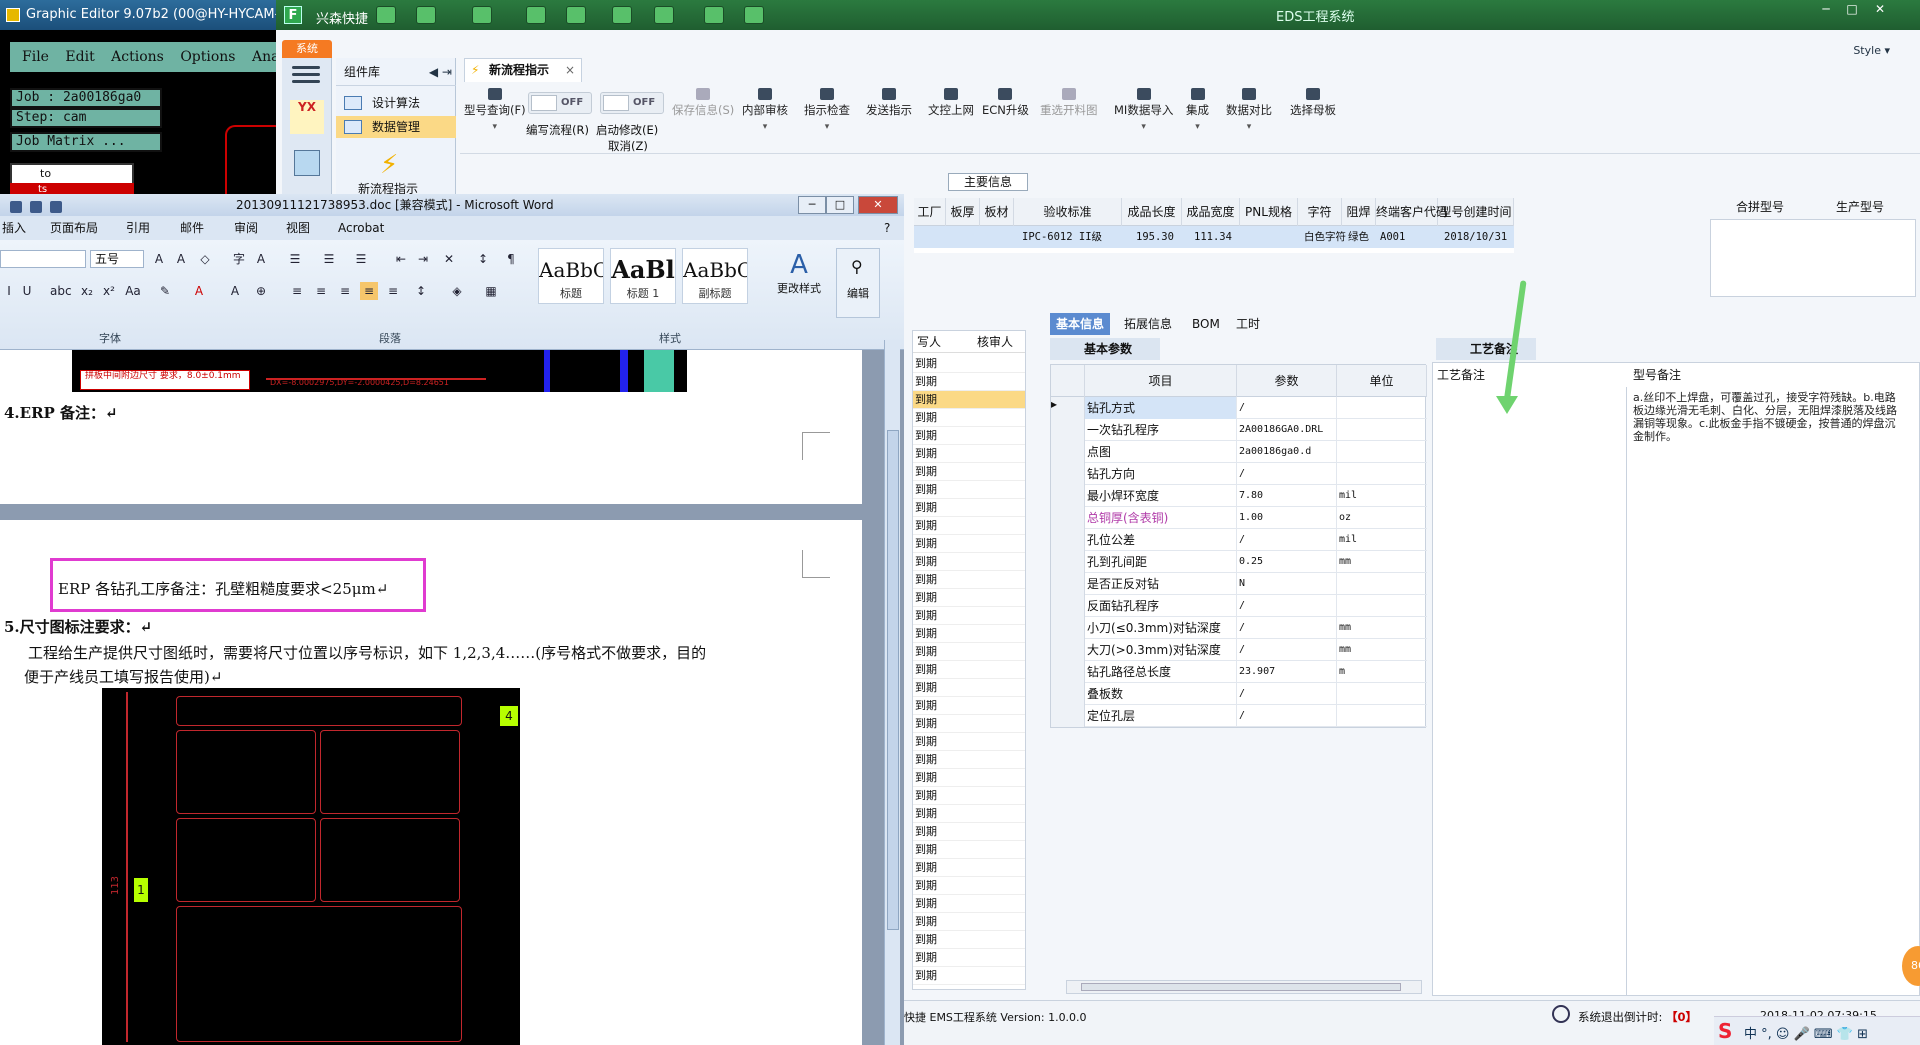 Image resolution: width=1920 pixels, height=1045 pixels. I want to click on underline-icon: U, so click(27, 291).